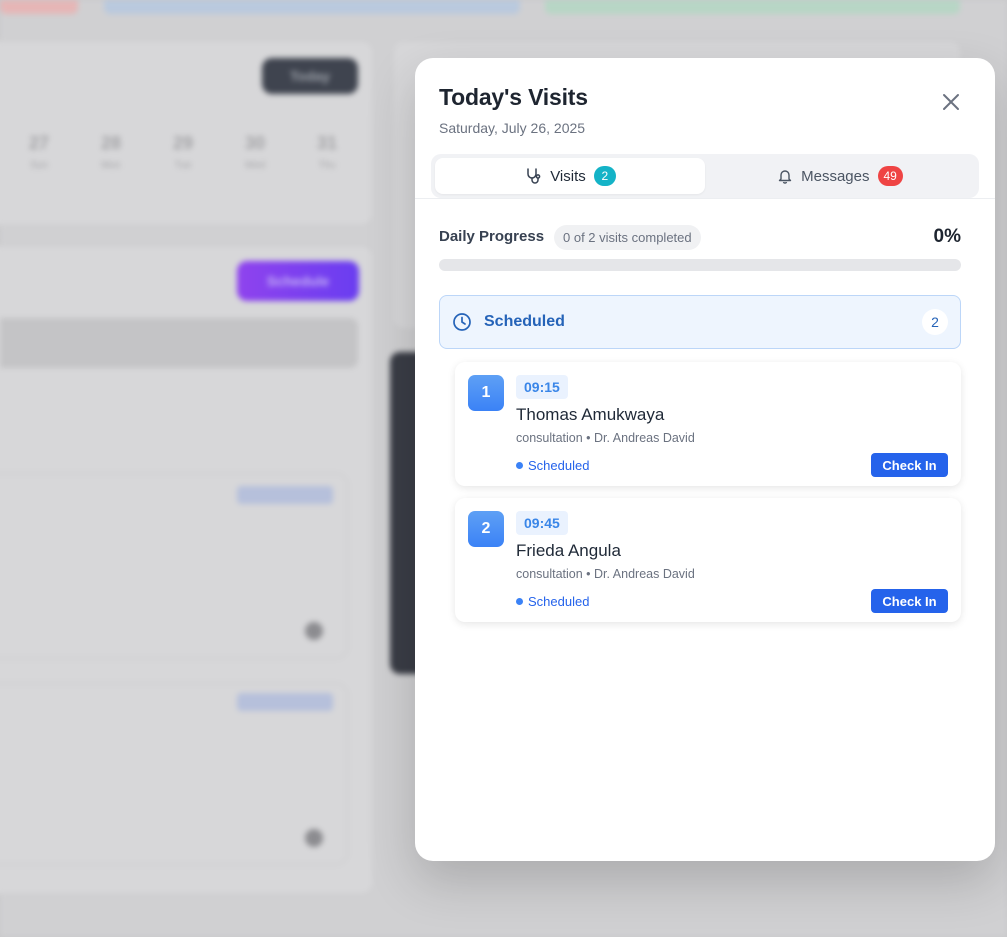  I want to click on visit-number: 2, so click(486, 529).